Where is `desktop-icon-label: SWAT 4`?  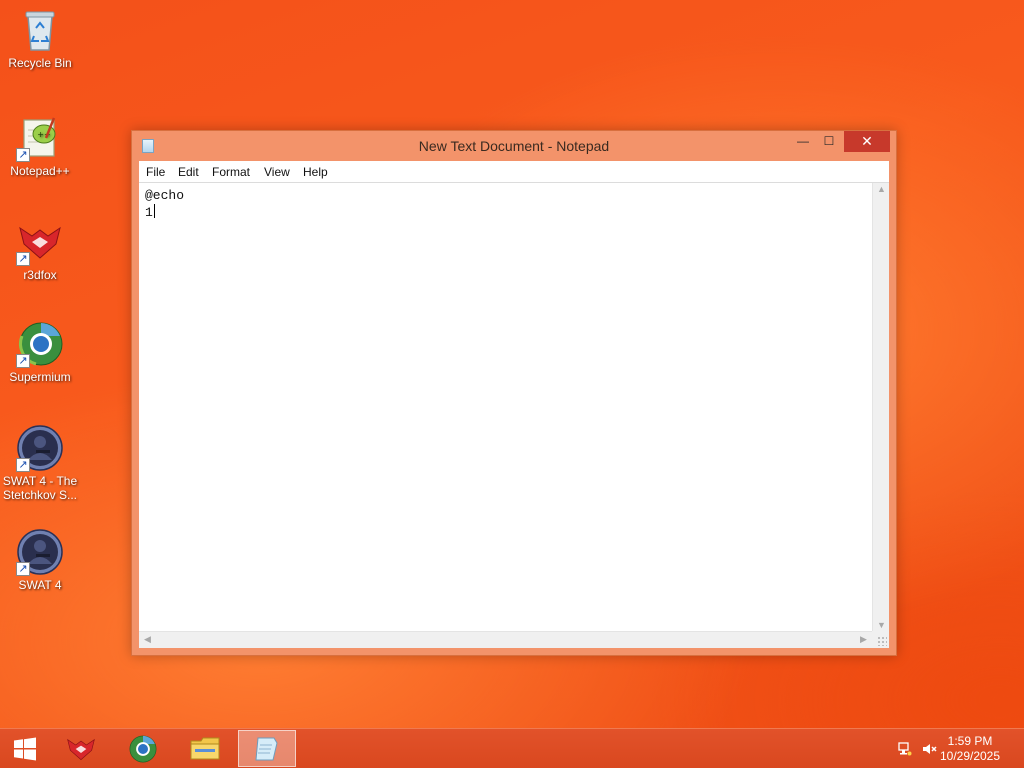 desktop-icon-label: SWAT 4 is located at coordinates (40, 585).